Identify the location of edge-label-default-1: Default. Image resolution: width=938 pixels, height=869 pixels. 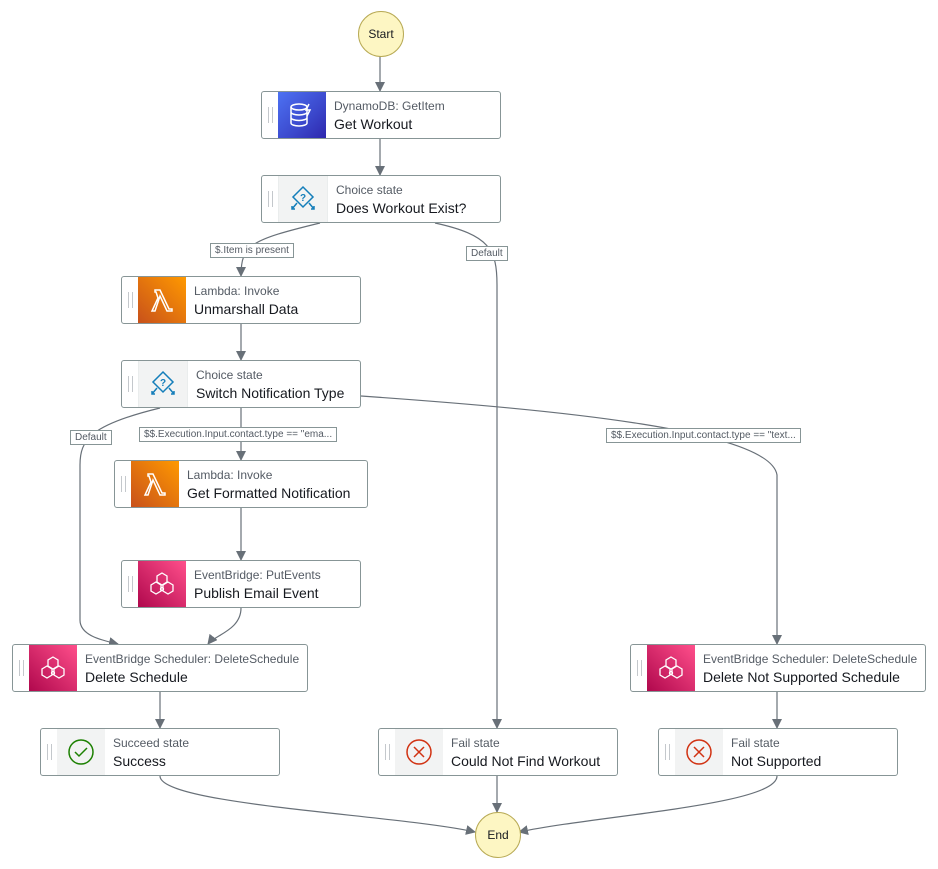
(487, 253).